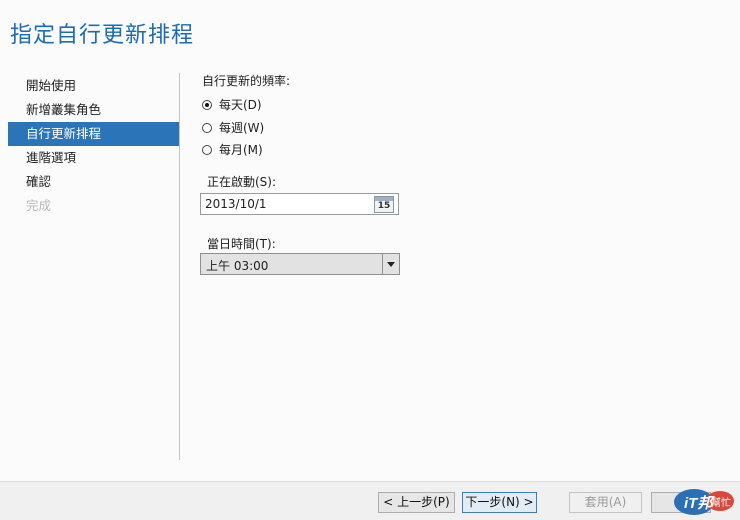 The image size is (740, 520). Describe the element at coordinates (704, 502) in the screenshot. I see `ithome-watermark-logo: iT邦 幫忙` at that location.